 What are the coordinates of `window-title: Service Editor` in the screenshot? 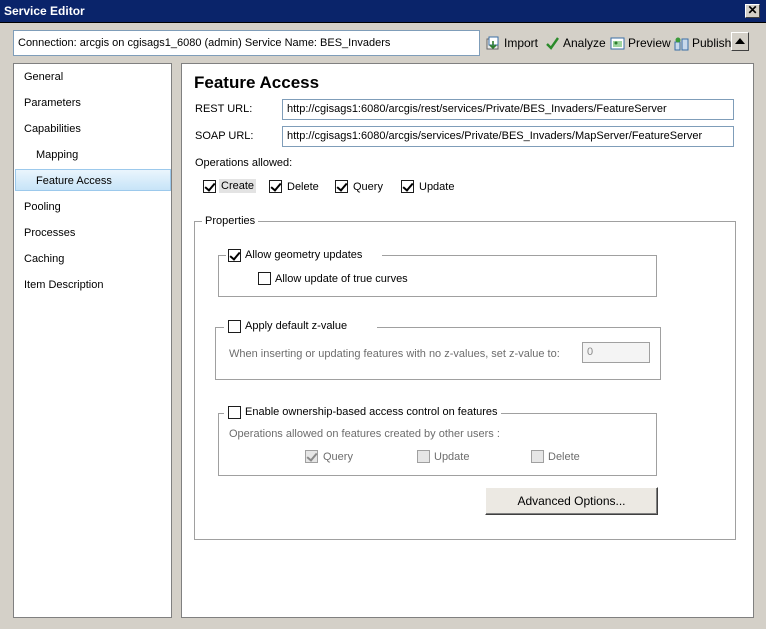 It's located at (44, 11).